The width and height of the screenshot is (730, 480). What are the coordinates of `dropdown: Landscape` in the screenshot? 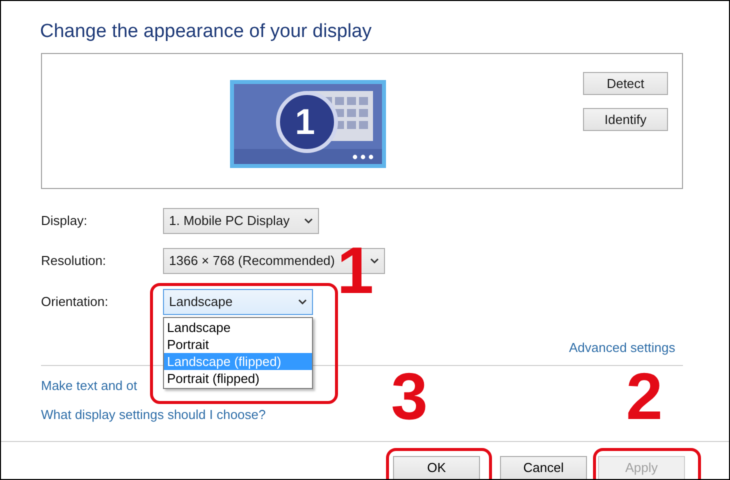 It's located at (238, 302).